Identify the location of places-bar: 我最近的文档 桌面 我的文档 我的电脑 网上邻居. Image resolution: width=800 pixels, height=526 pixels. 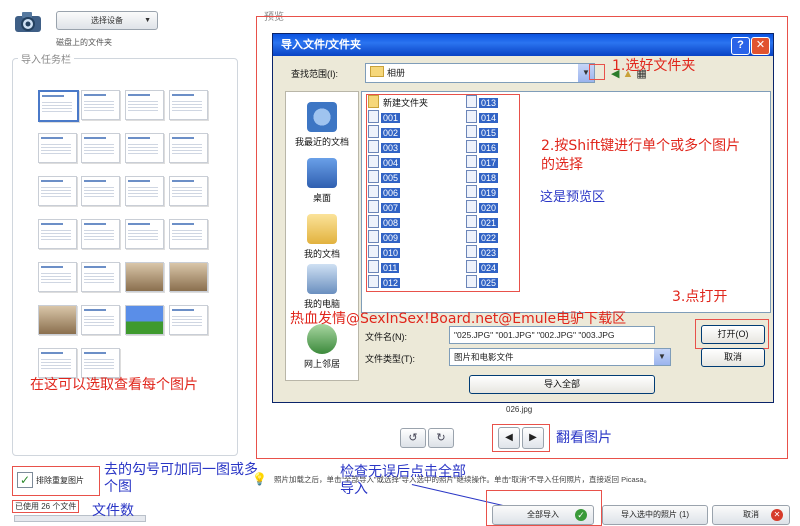
(322, 236).